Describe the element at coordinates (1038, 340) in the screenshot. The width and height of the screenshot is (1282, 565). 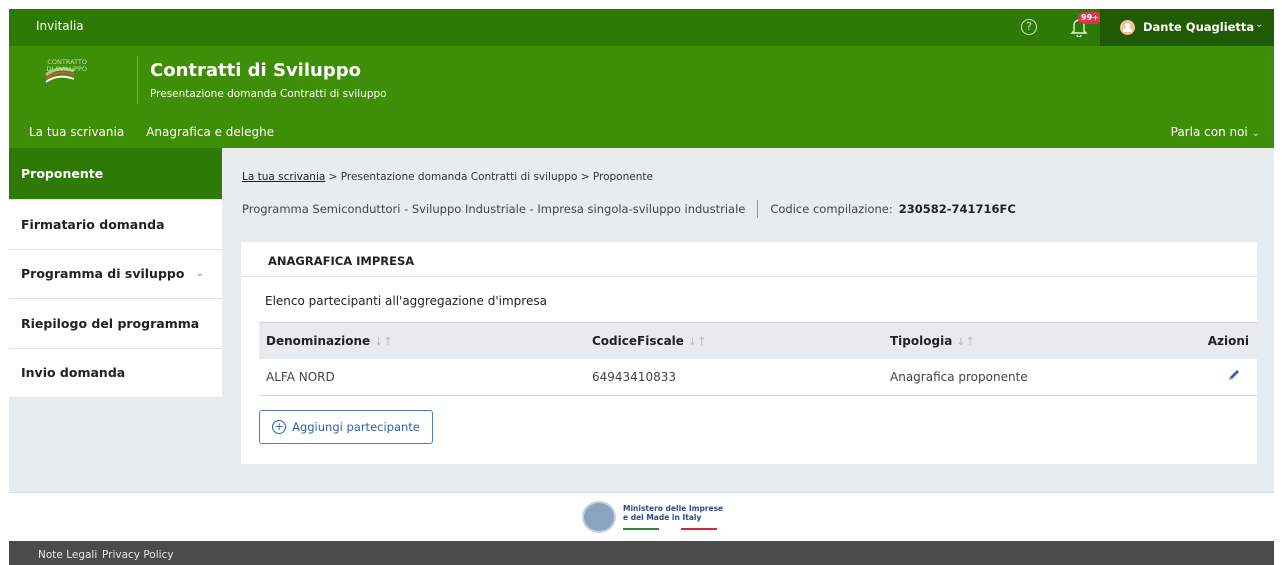
I see `column-header-tipologia: Tipologia ↓↑` at that location.